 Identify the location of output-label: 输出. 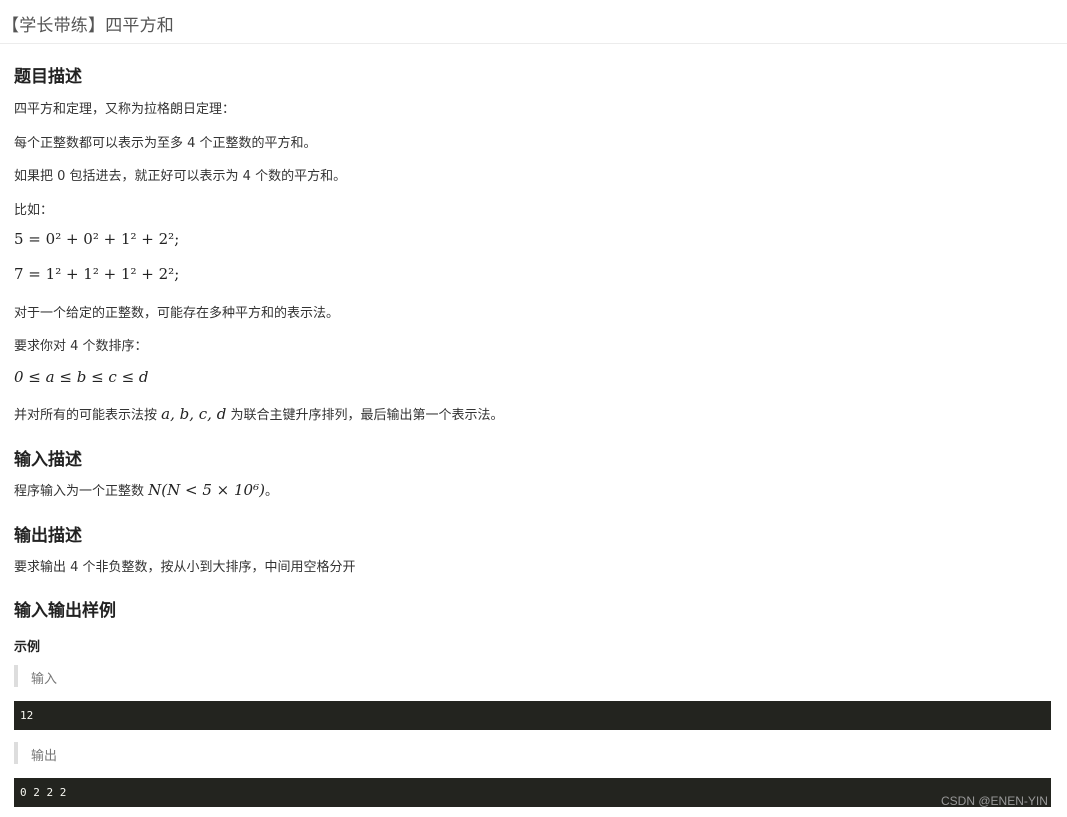
(44, 756).